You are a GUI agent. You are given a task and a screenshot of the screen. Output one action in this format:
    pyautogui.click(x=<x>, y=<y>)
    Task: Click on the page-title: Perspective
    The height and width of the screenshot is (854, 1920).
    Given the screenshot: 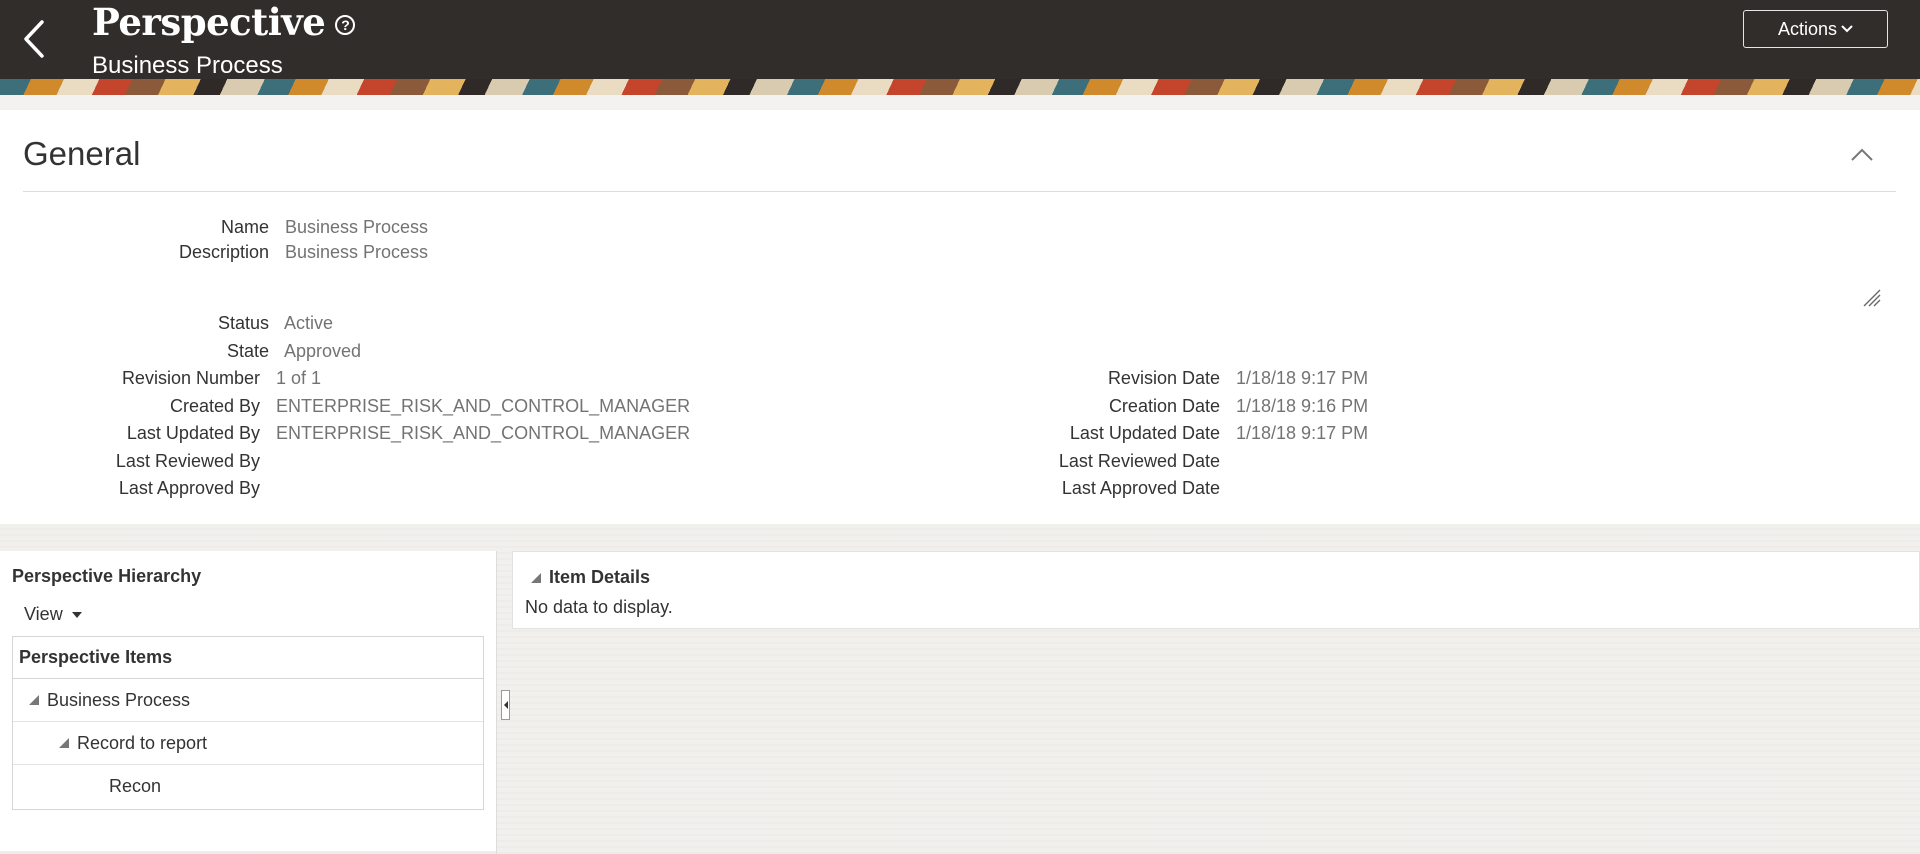 What is the action you would take?
    pyautogui.click(x=209, y=22)
    